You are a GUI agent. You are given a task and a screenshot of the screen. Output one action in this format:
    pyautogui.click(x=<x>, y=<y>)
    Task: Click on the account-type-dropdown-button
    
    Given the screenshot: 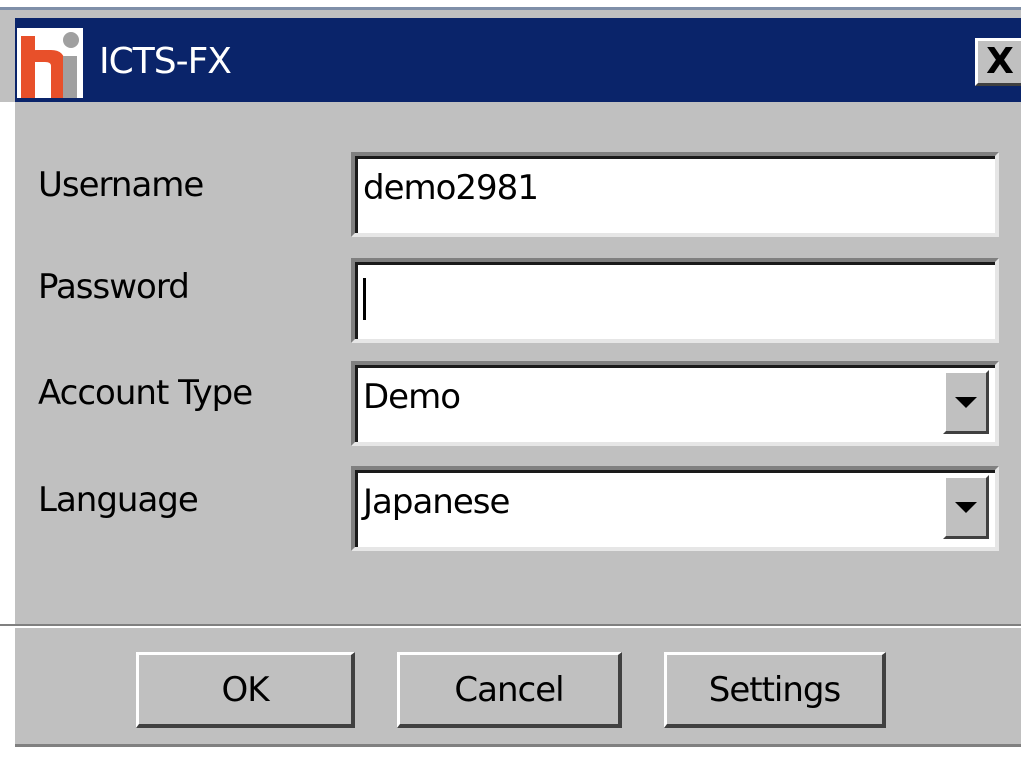 What is the action you would take?
    pyautogui.click(x=966, y=402)
    